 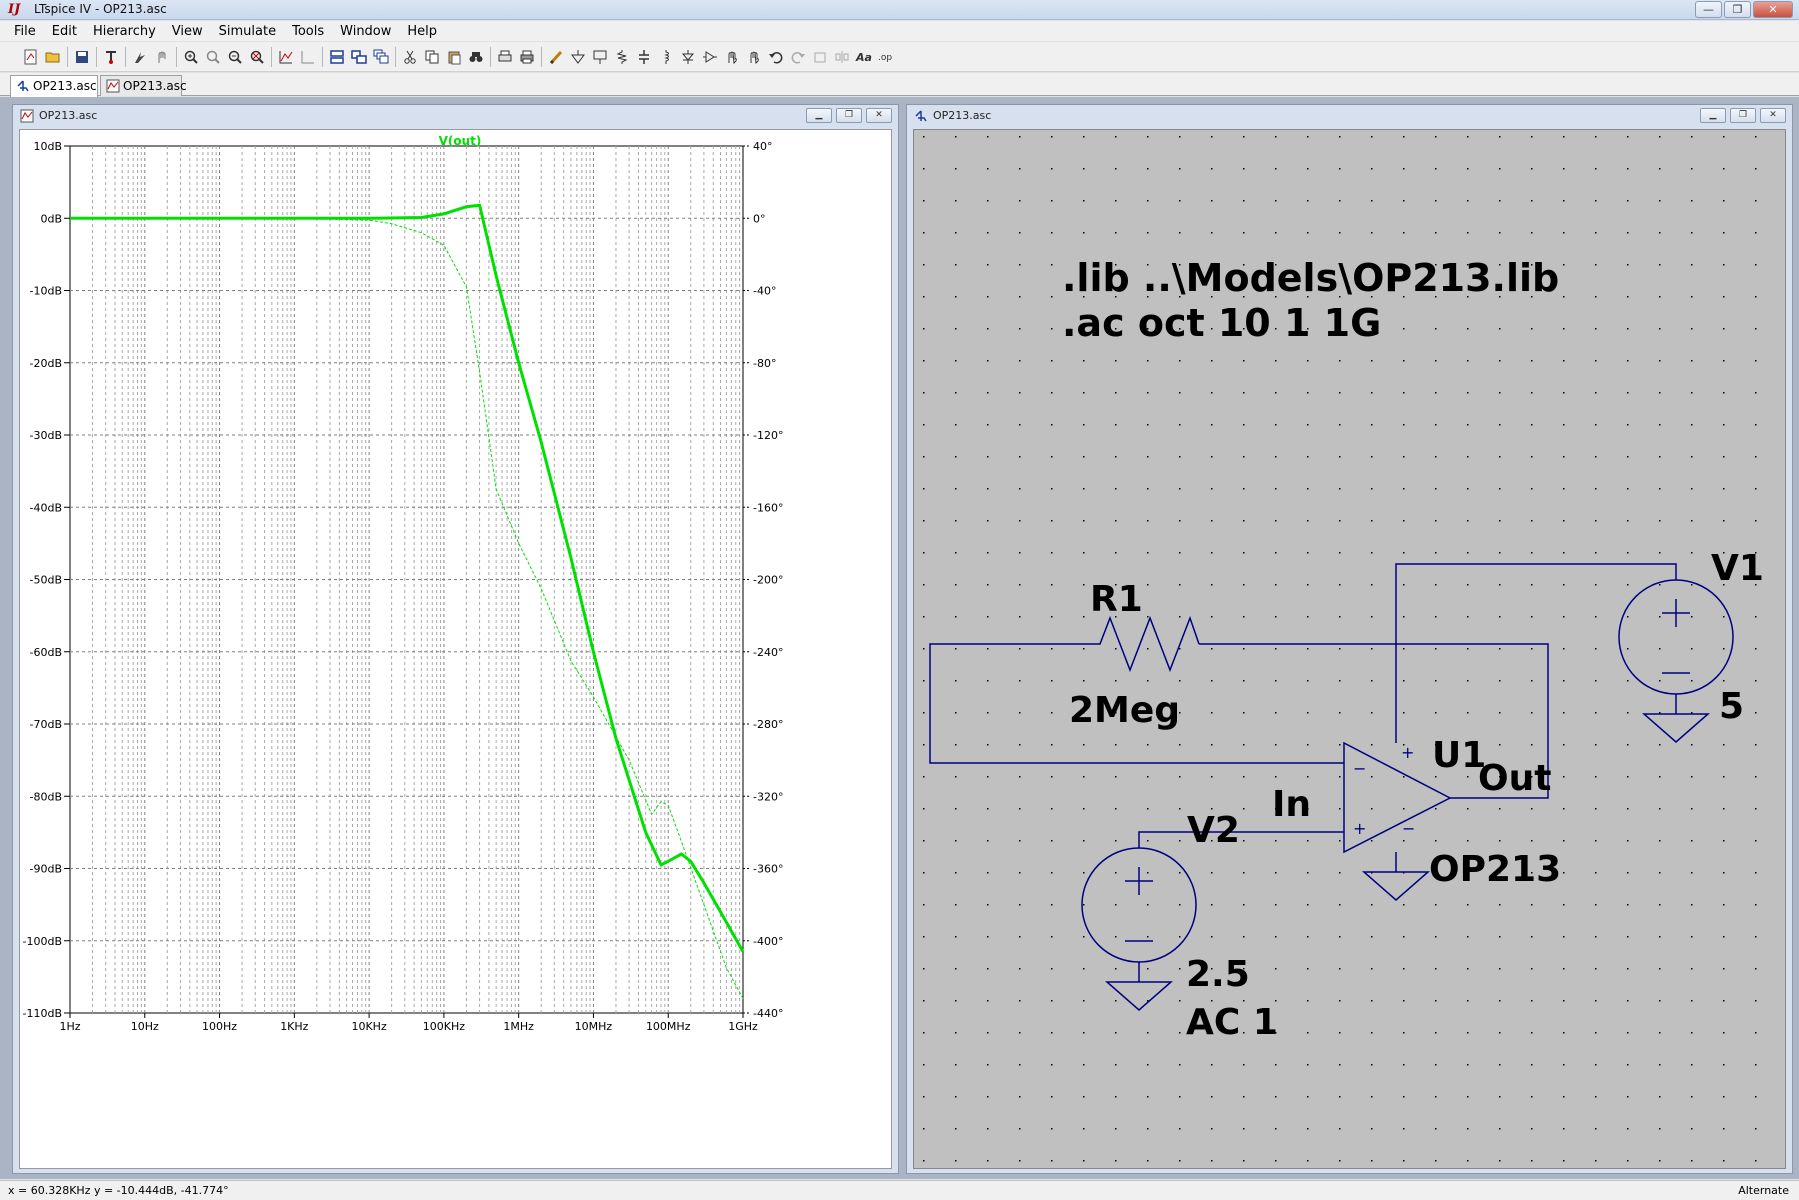 What do you see at coordinates (819, 115) in the screenshot?
I see `waveform-minimize-button: ▁` at bounding box center [819, 115].